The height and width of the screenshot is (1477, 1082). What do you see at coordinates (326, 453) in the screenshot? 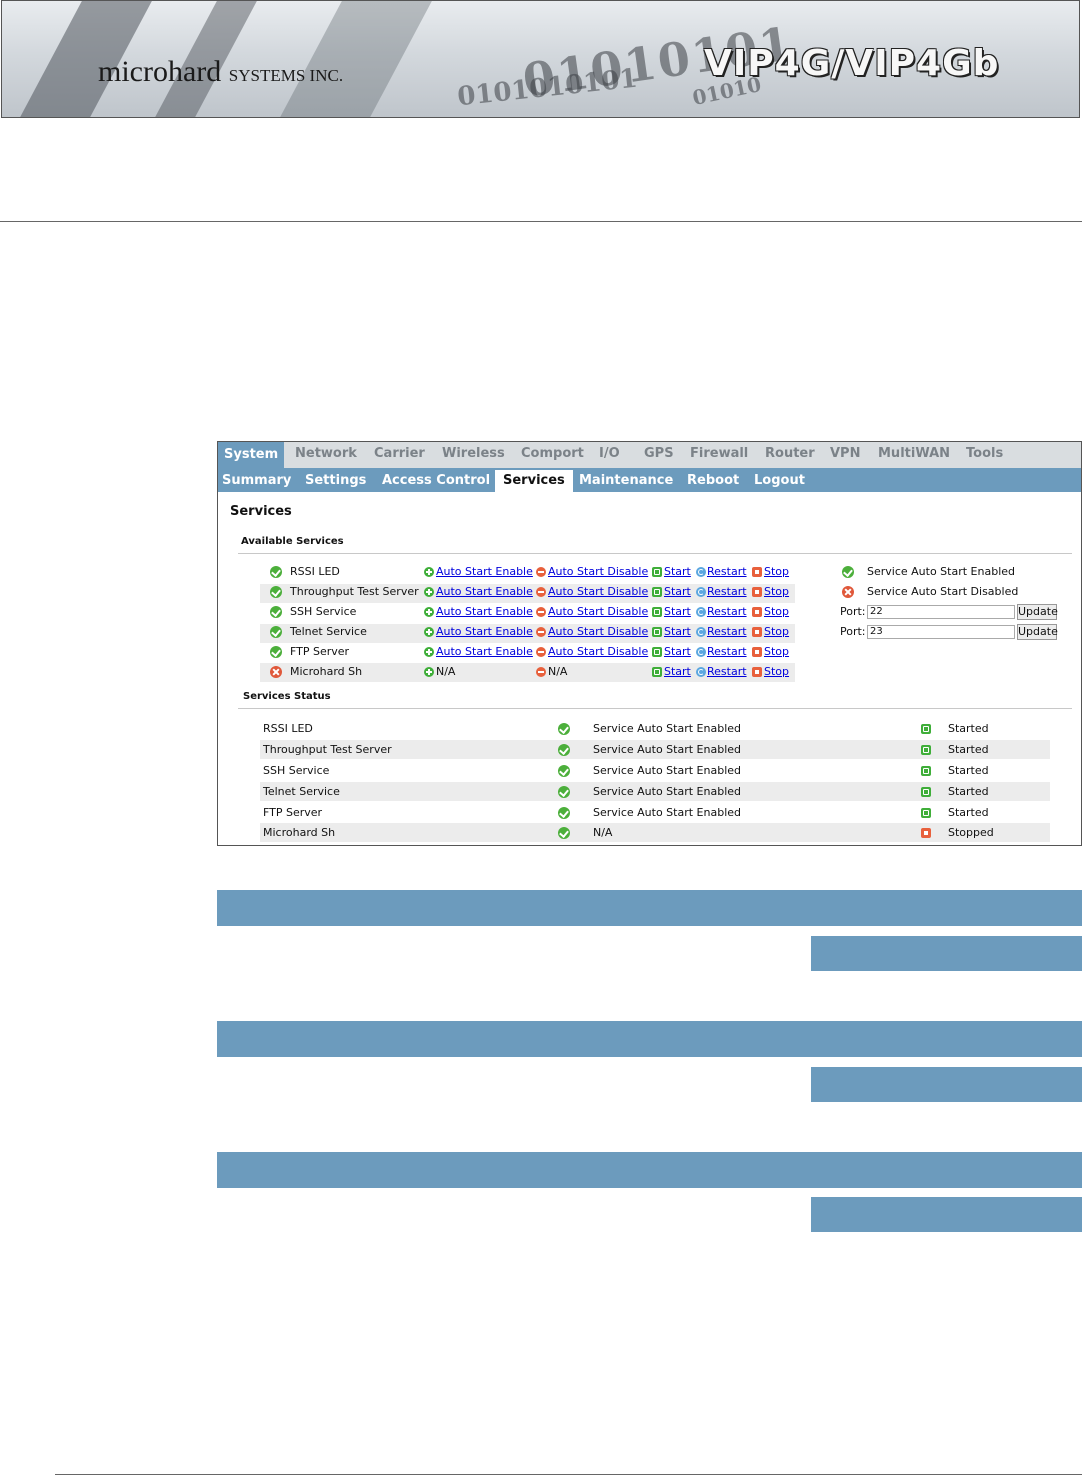
I see `menu-network: Network` at bounding box center [326, 453].